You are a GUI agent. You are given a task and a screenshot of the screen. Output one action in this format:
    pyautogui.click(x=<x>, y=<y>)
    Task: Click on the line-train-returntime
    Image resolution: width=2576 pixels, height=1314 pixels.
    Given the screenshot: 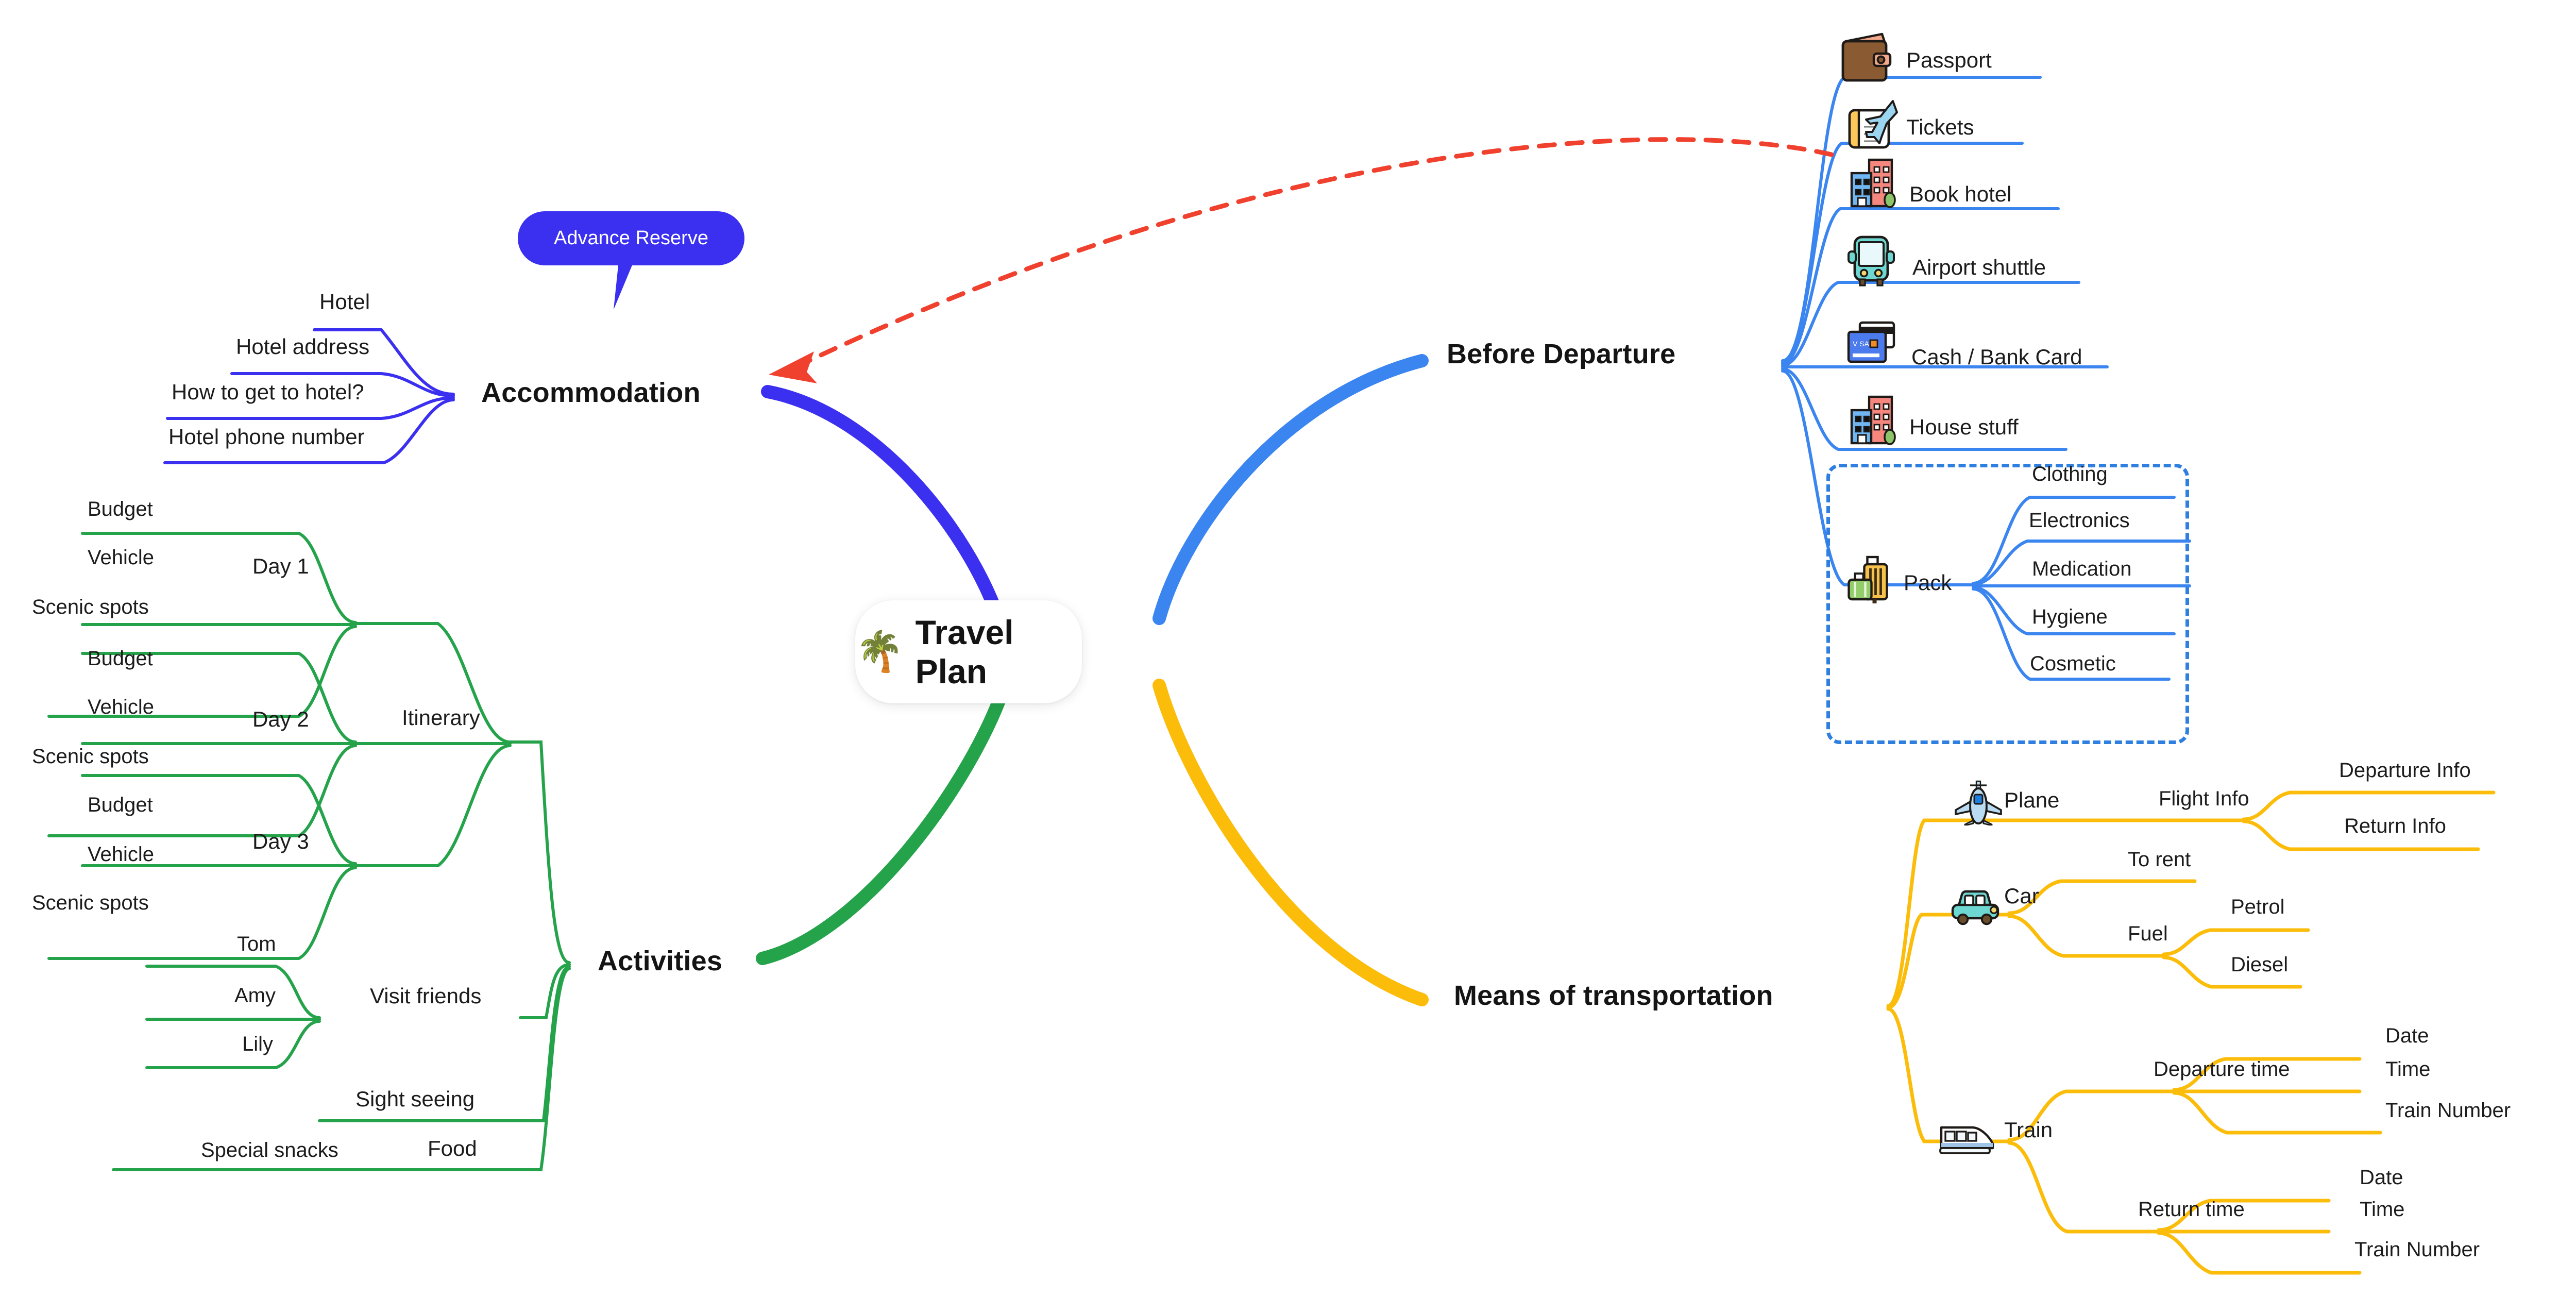 What is the action you would take?
    pyautogui.click(x=2084, y=1187)
    